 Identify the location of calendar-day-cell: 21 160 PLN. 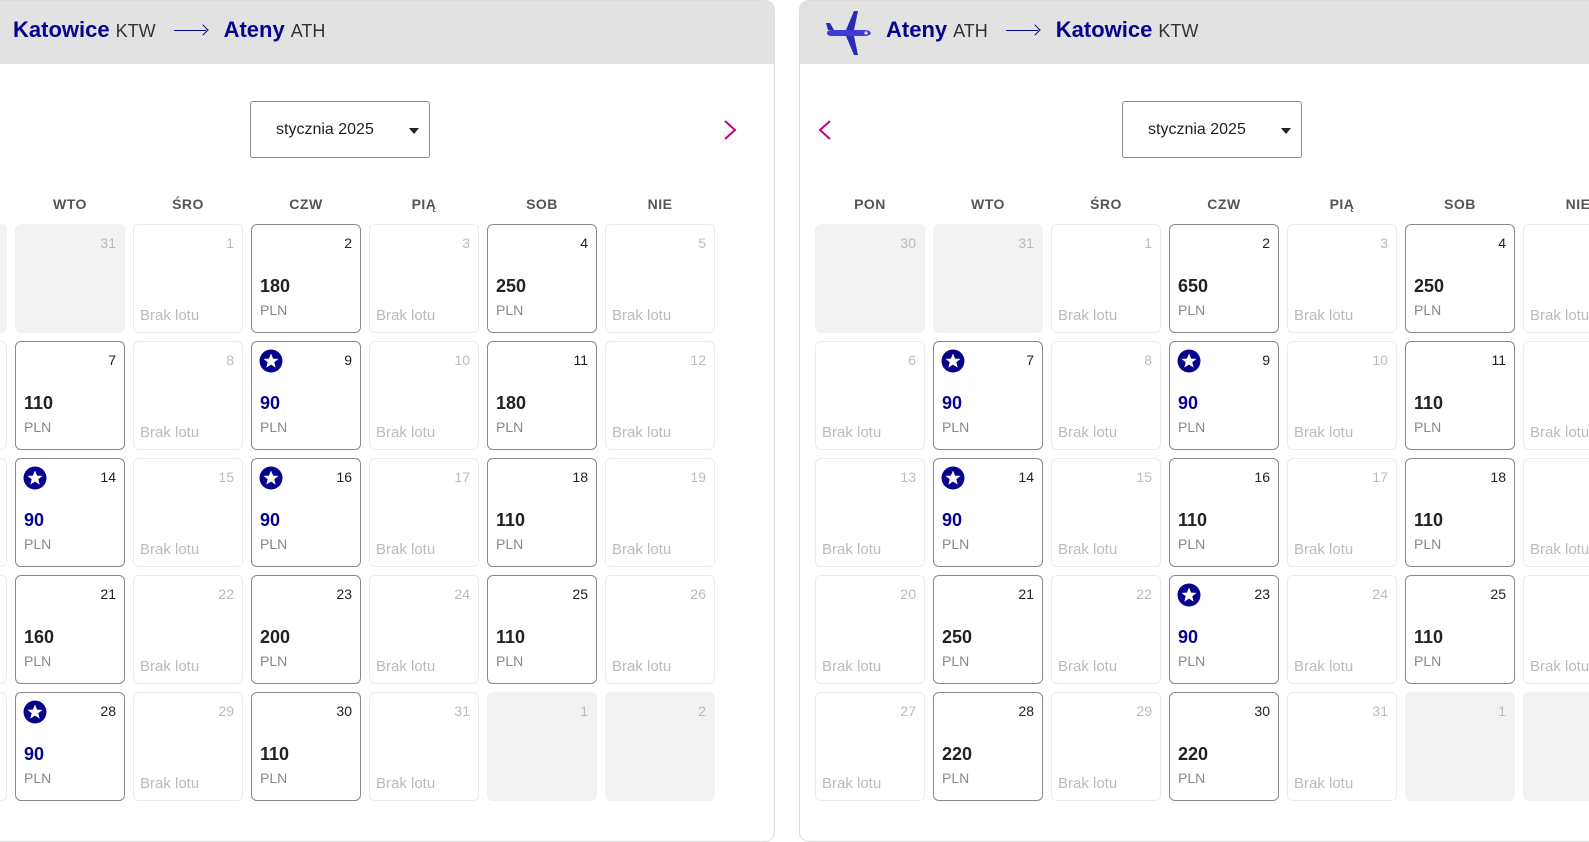
(70, 629).